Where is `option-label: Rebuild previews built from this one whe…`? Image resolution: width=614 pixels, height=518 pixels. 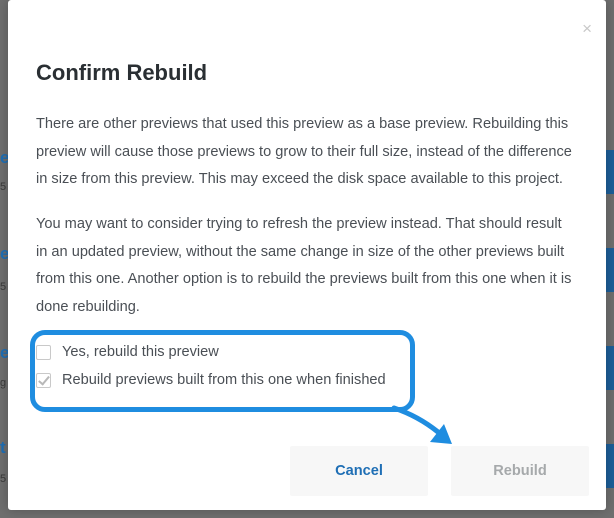
option-label: Rebuild previews built from this one whe… is located at coordinates (224, 380).